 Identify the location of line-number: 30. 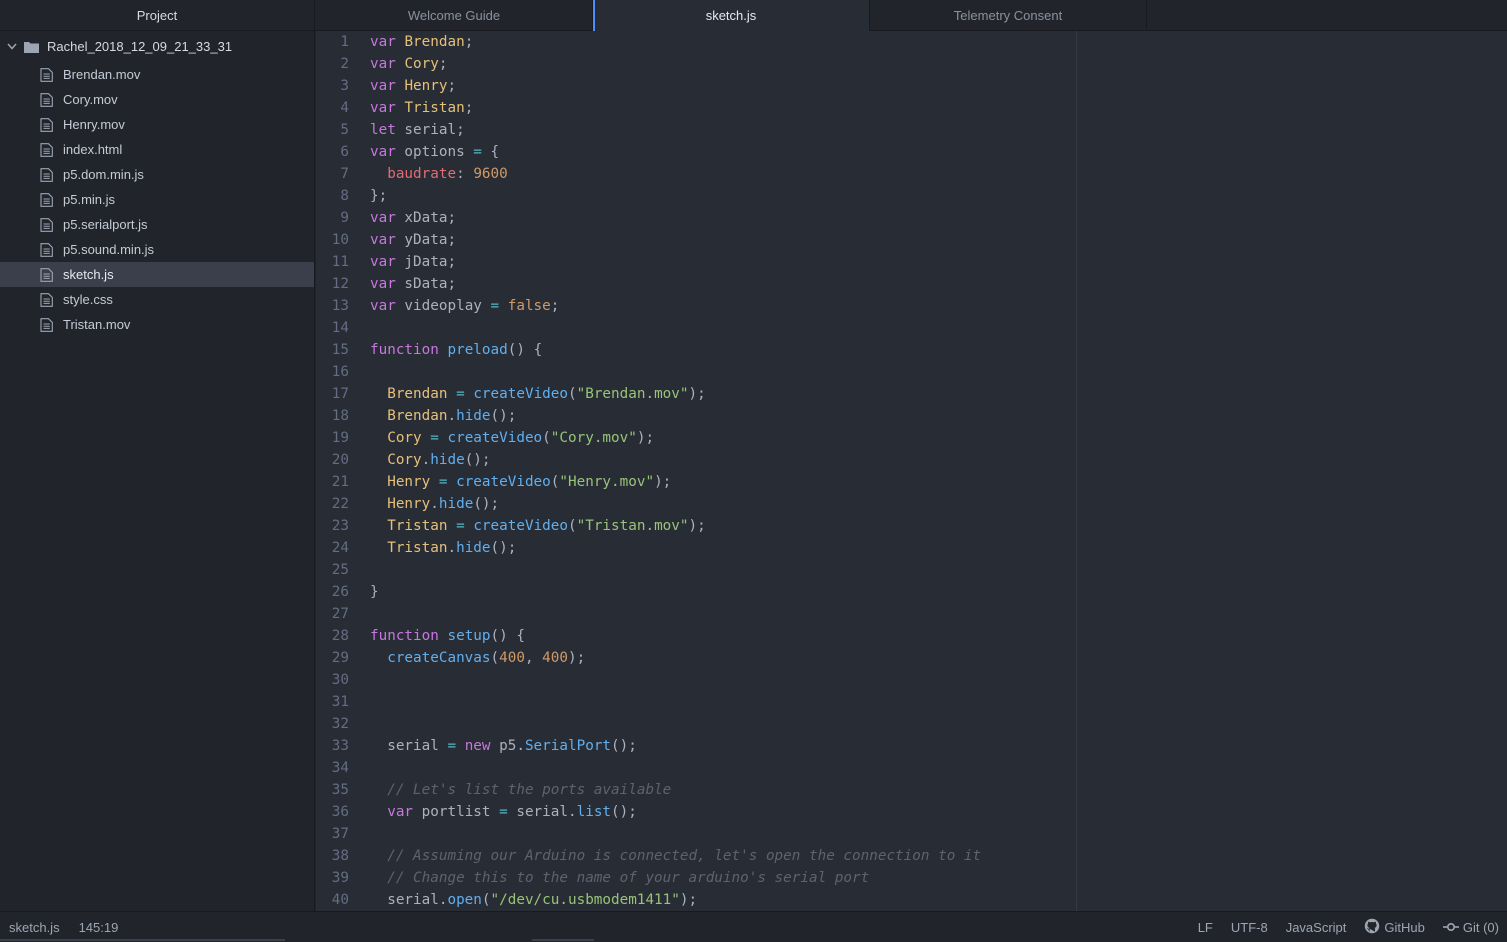
(332, 680).